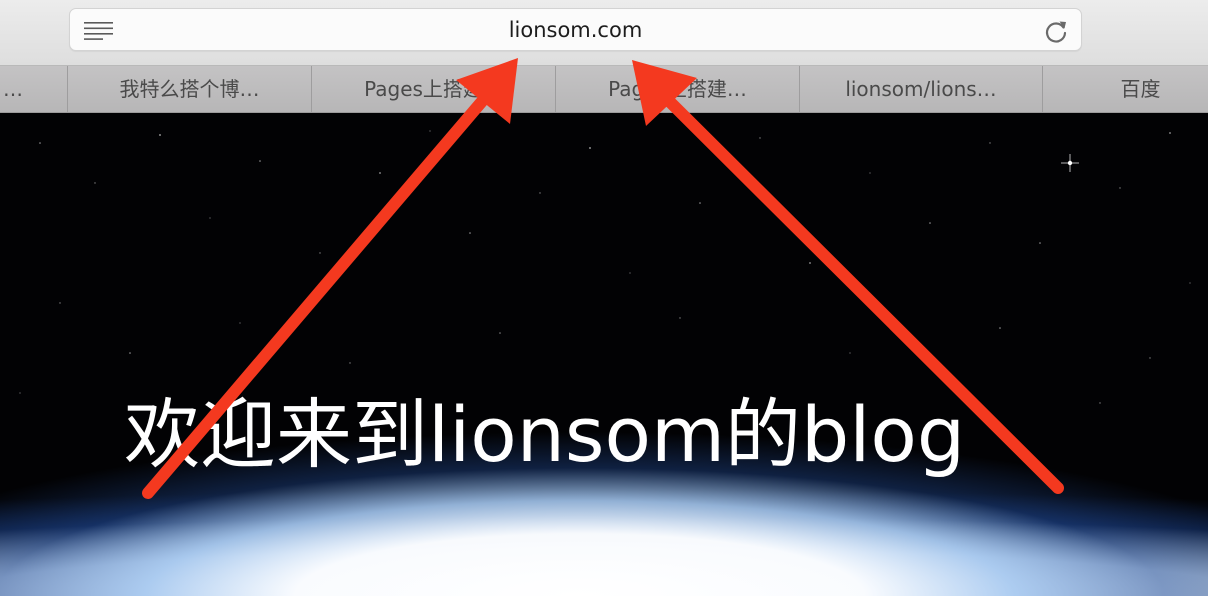 Image resolution: width=1208 pixels, height=596 pixels. What do you see at coordinates (545, 434) in the screenshot?
I see `hero-title: 欢迎来到lionsom的blog` at bounding box center [545, 434].